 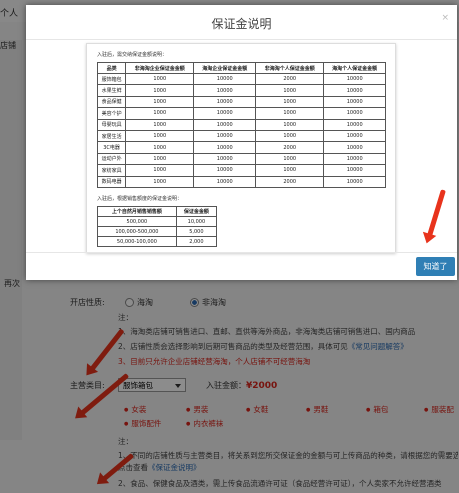 I want to click on close-icon: ×, so click(x=445, y=18).